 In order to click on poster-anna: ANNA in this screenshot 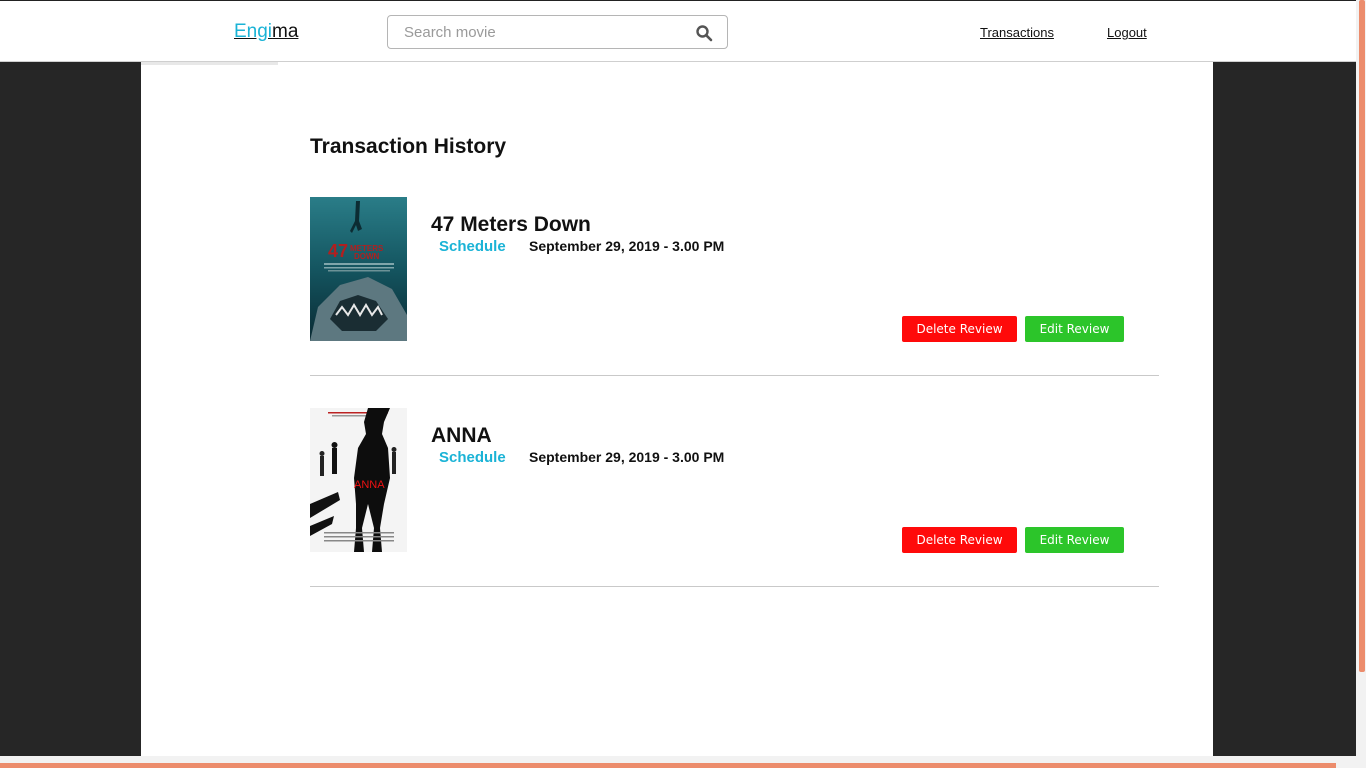, I will do `click(358, 480)`.